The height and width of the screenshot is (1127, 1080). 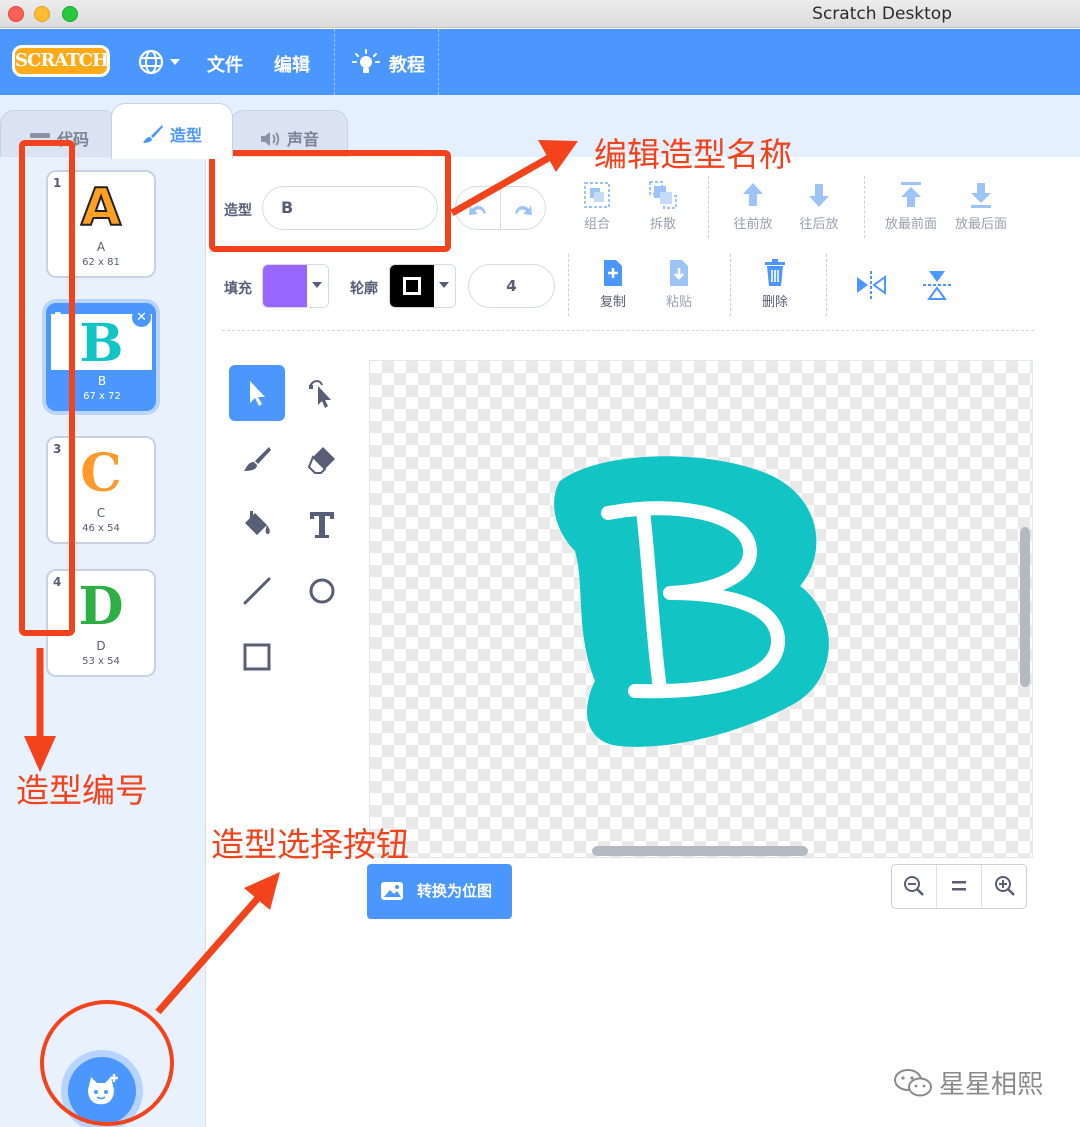 What do you see at coordinates (310, 844) in the screenshot?
I see `annotation-choose-button: 造型选择按钮` at bounding box center [310, 844].